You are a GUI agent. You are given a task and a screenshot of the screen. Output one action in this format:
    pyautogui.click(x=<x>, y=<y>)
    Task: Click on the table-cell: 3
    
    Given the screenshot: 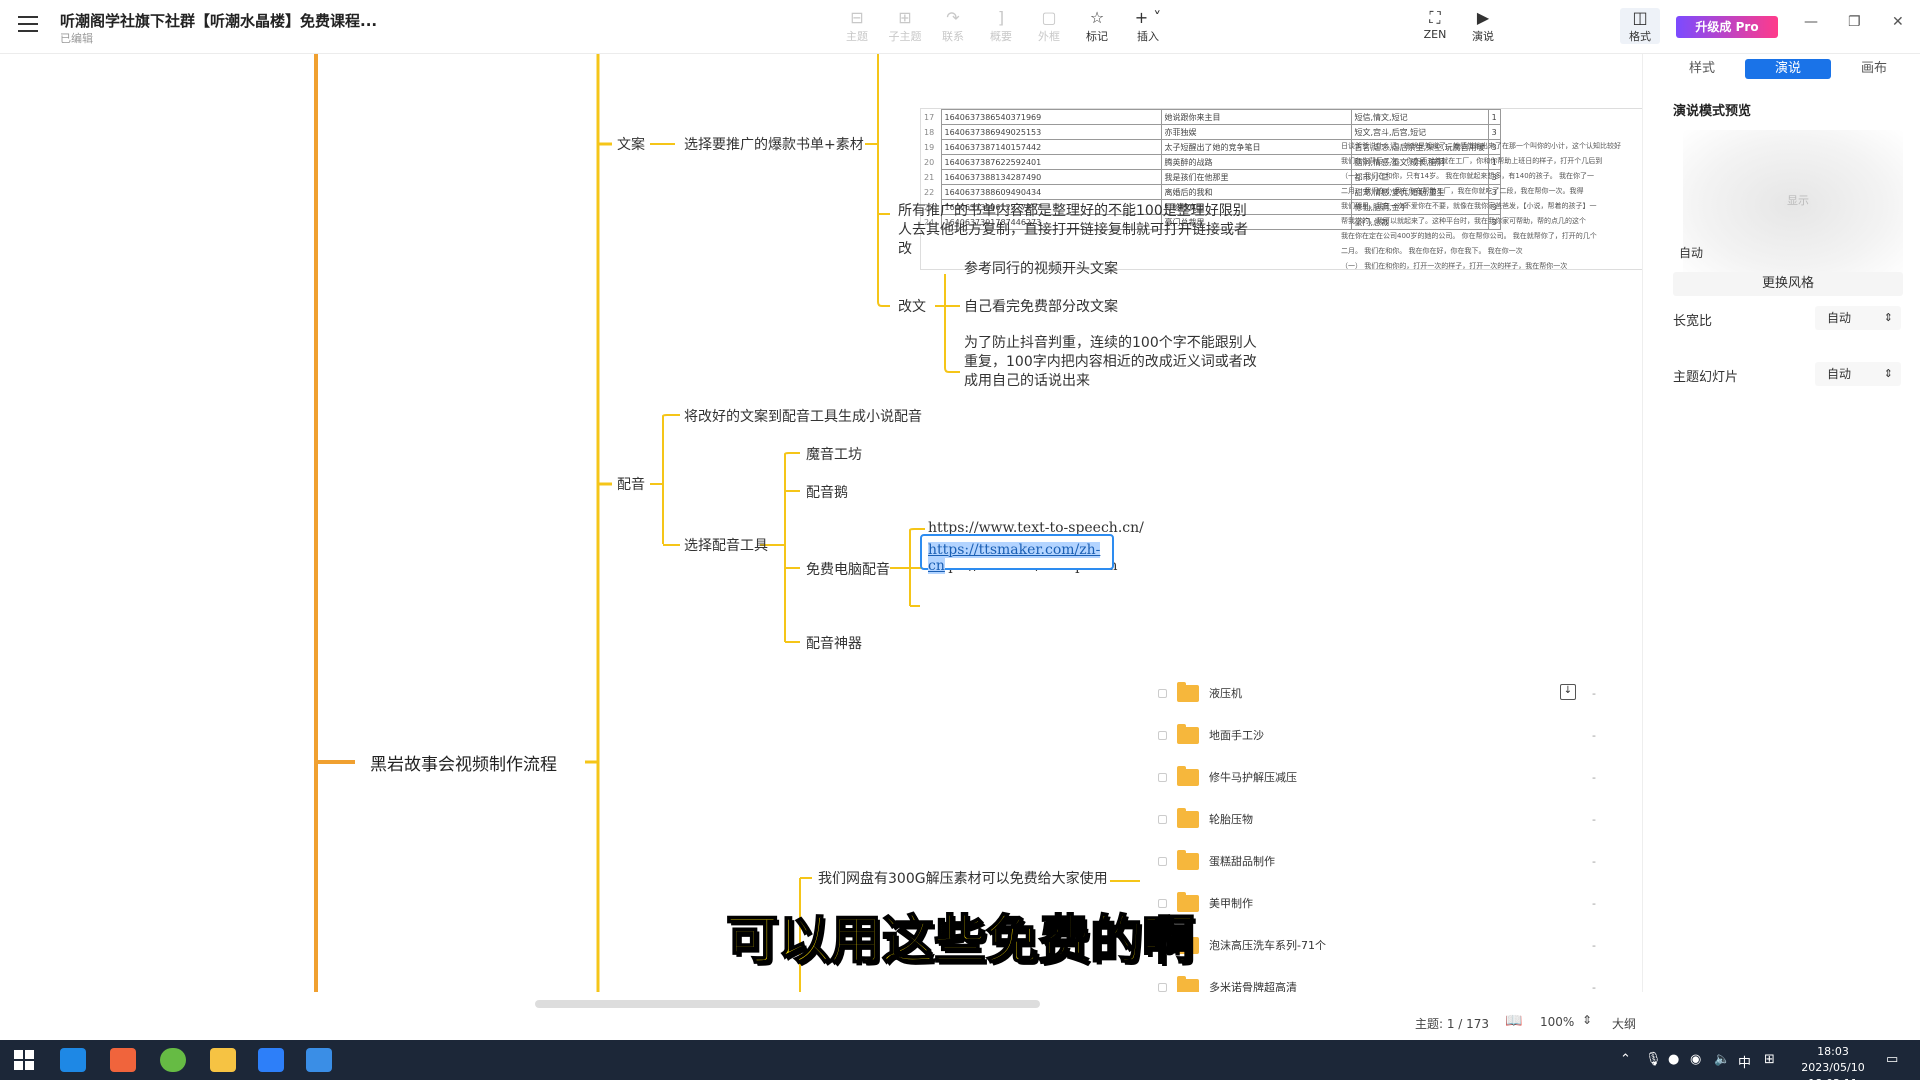 What is the action you would take?
    pyautogui.click(x=1494, y=132)
    